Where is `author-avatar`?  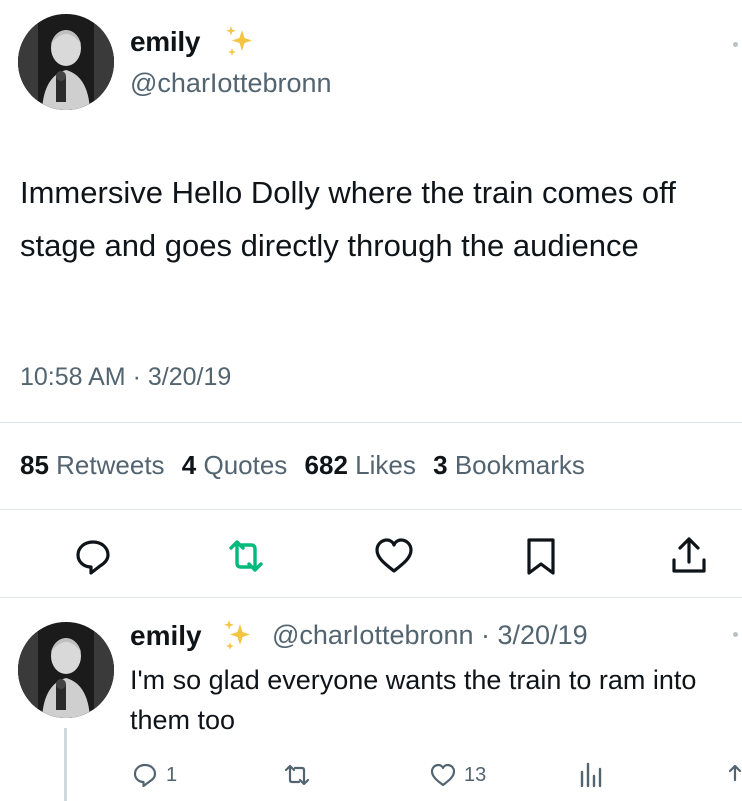 author-avatar is located at coordinates (66, 62).